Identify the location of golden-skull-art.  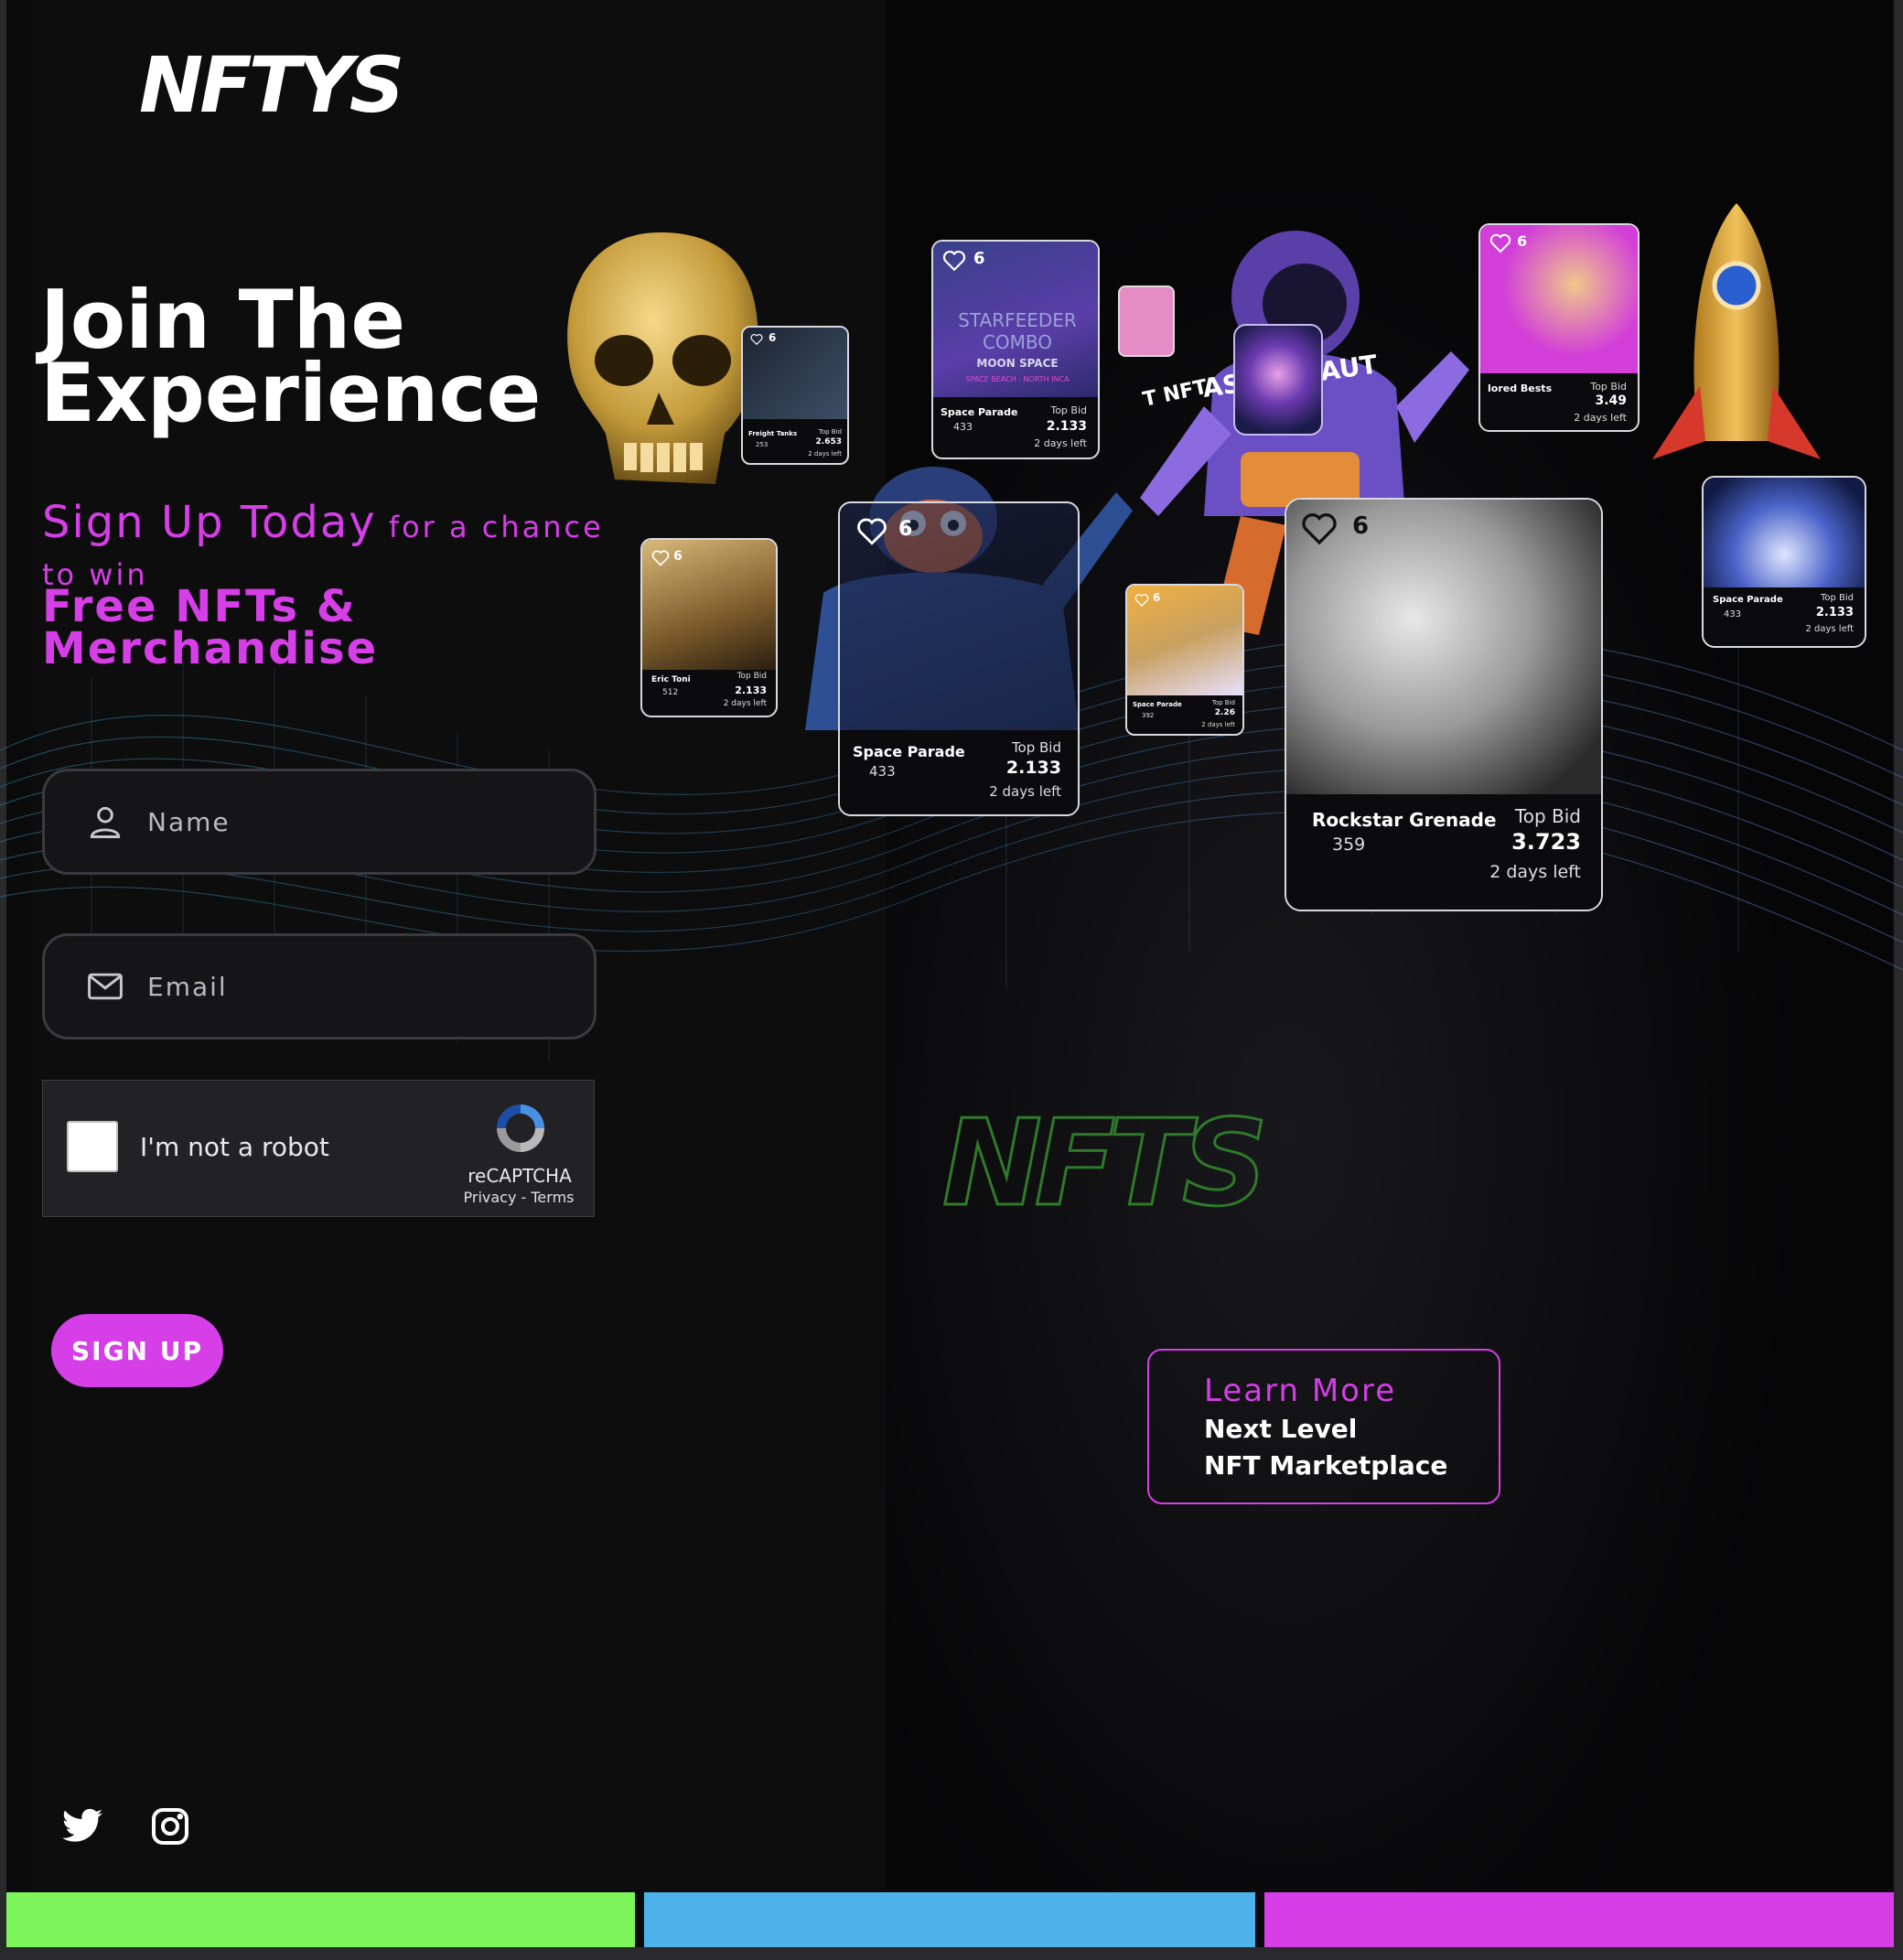
(662, 358).